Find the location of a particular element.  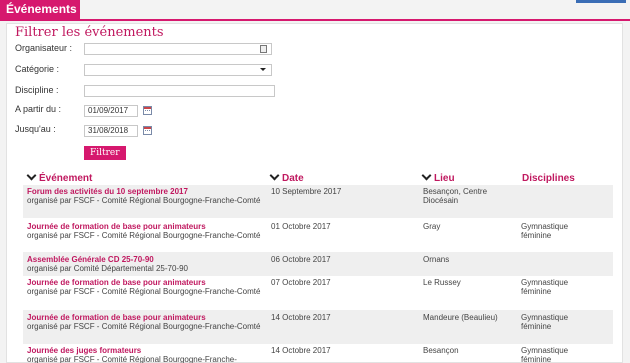

event-date: 06 Octobre 2017 is located at coordinates (301, 259).